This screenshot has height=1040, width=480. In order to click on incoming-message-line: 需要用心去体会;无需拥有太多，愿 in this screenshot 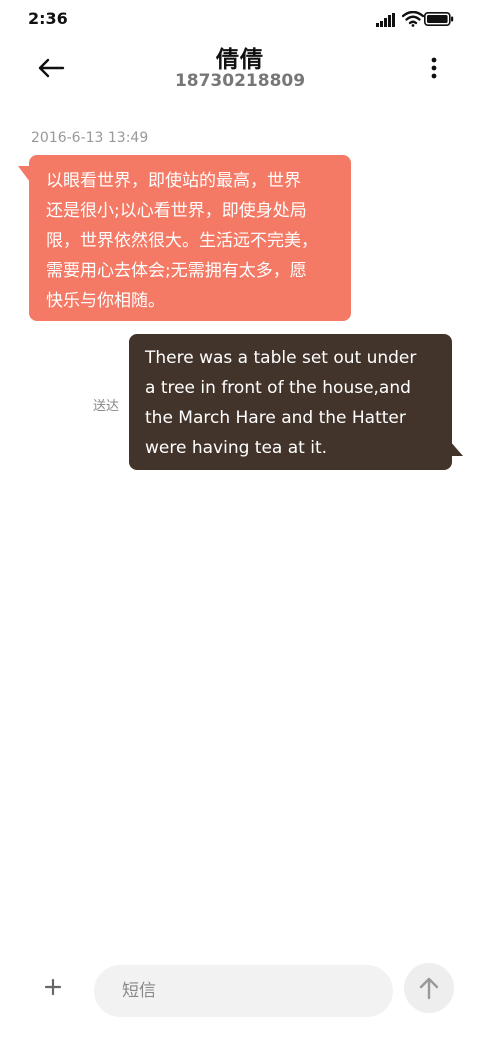, I will do `click(176, 271)`.